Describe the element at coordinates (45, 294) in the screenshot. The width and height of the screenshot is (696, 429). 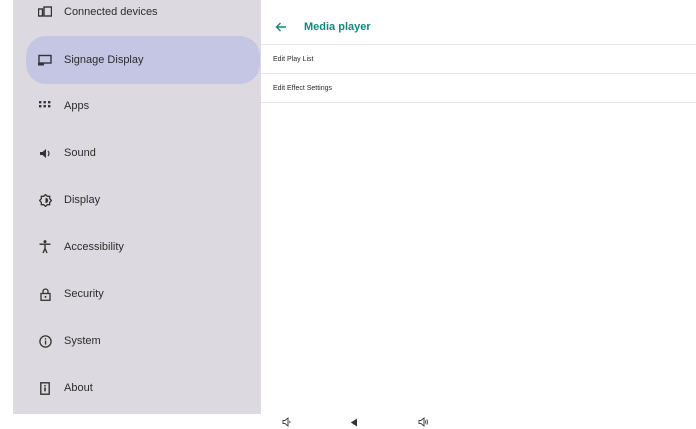
I see `lock-icon` at that location.